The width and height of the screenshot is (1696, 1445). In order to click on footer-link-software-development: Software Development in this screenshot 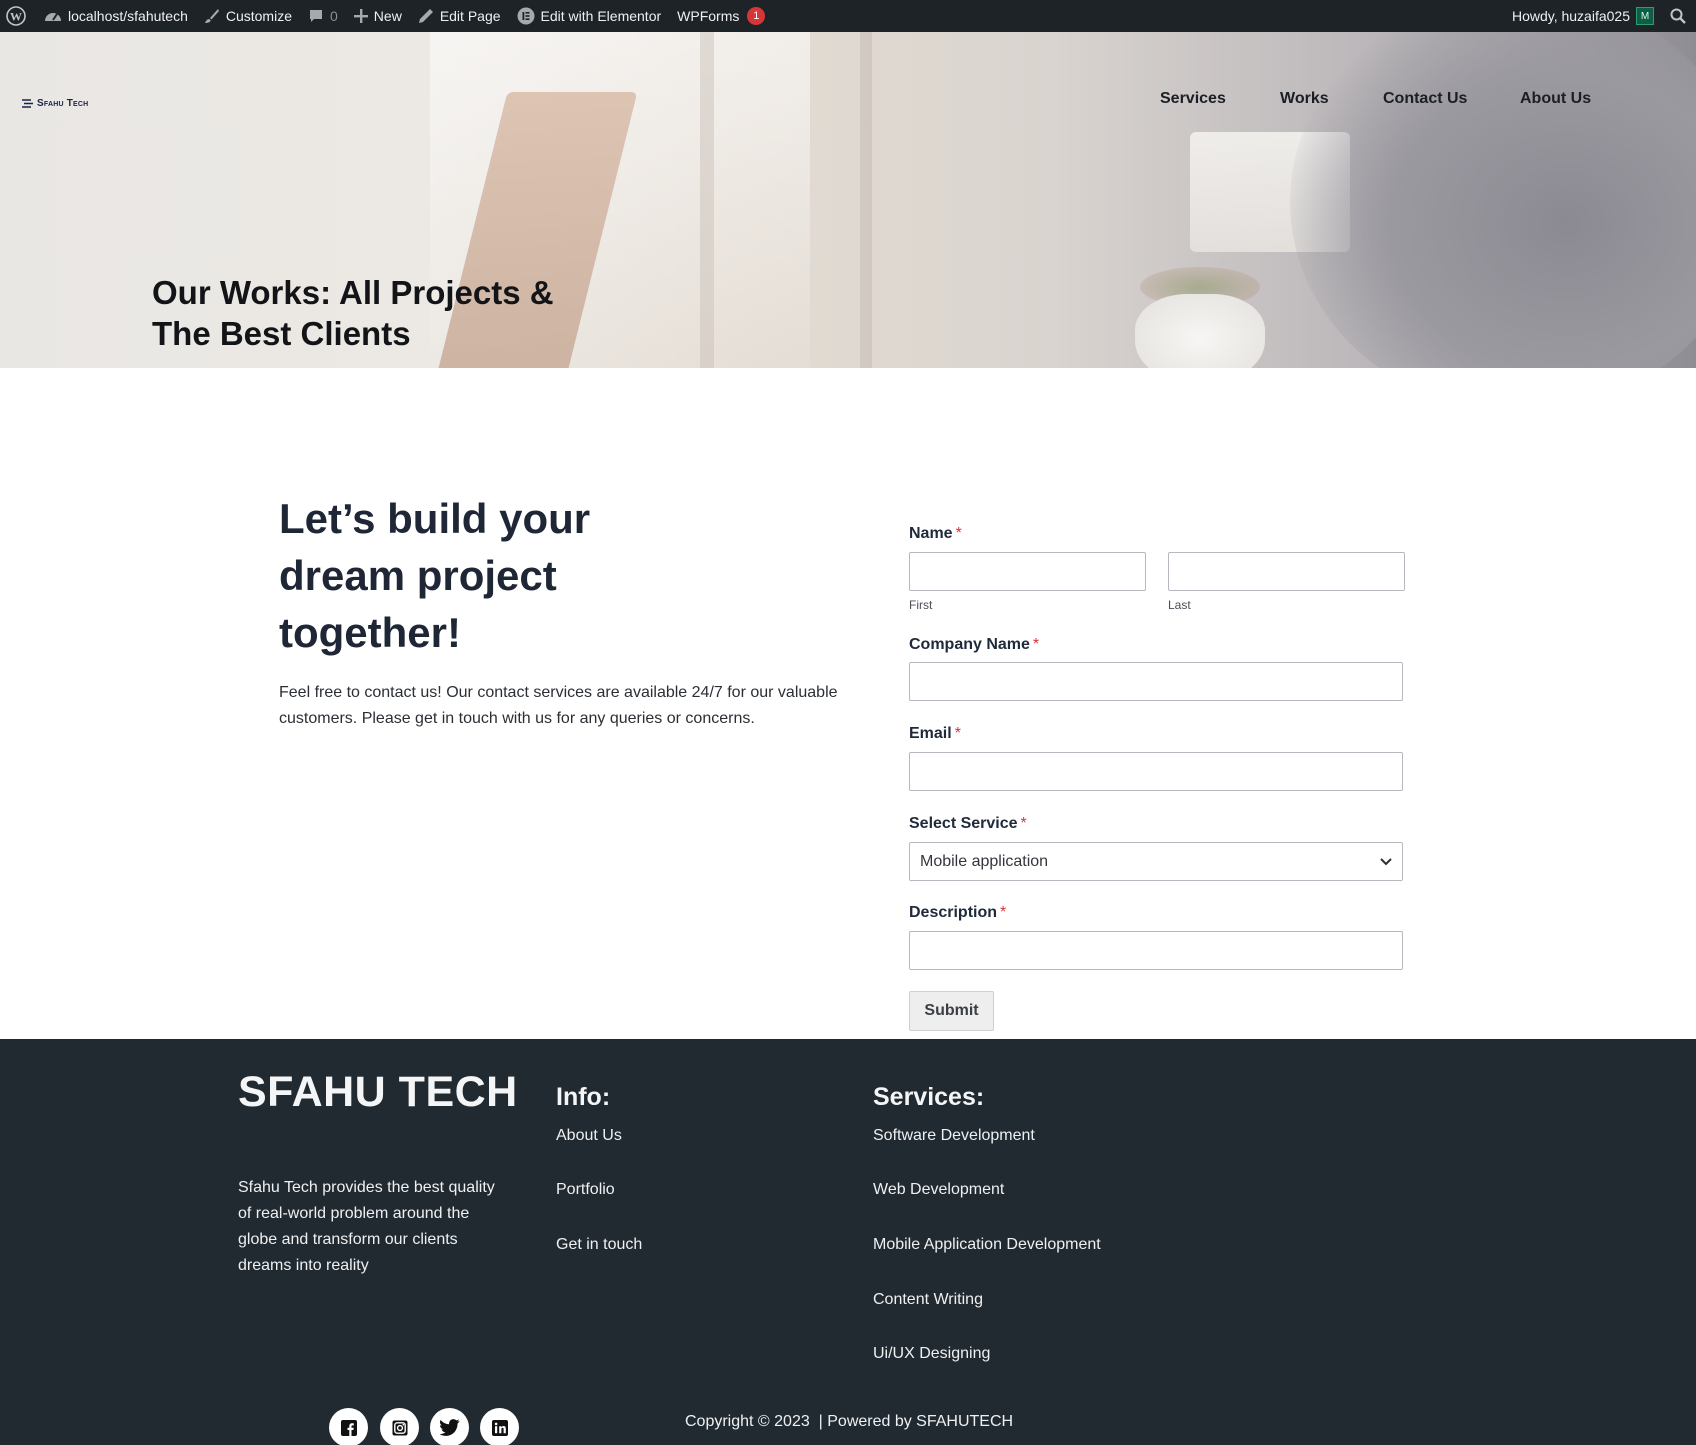, I will do `click(954, 1136)`.